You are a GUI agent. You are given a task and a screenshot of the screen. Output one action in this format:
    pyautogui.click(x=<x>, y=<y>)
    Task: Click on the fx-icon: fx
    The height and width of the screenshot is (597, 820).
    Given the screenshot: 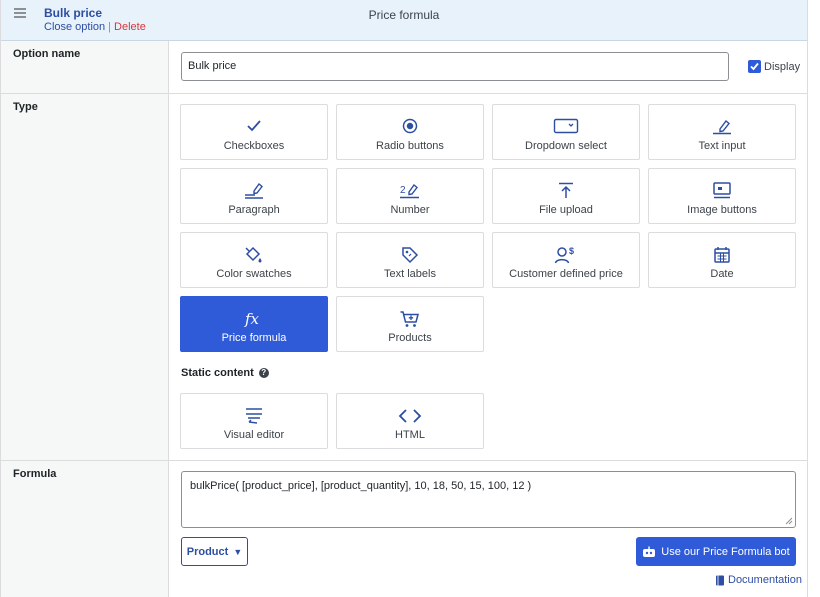 What is the action you would take?
    pyautogui.click(x=252, y=319)
    